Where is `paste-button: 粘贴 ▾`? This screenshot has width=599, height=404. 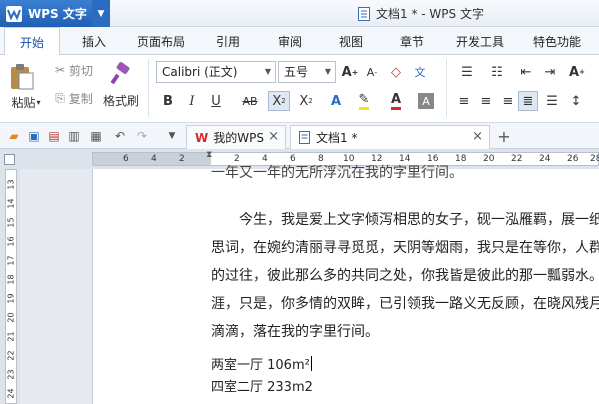
paste-button: 粘贴 ▾ is located at coordinates (26, 102).